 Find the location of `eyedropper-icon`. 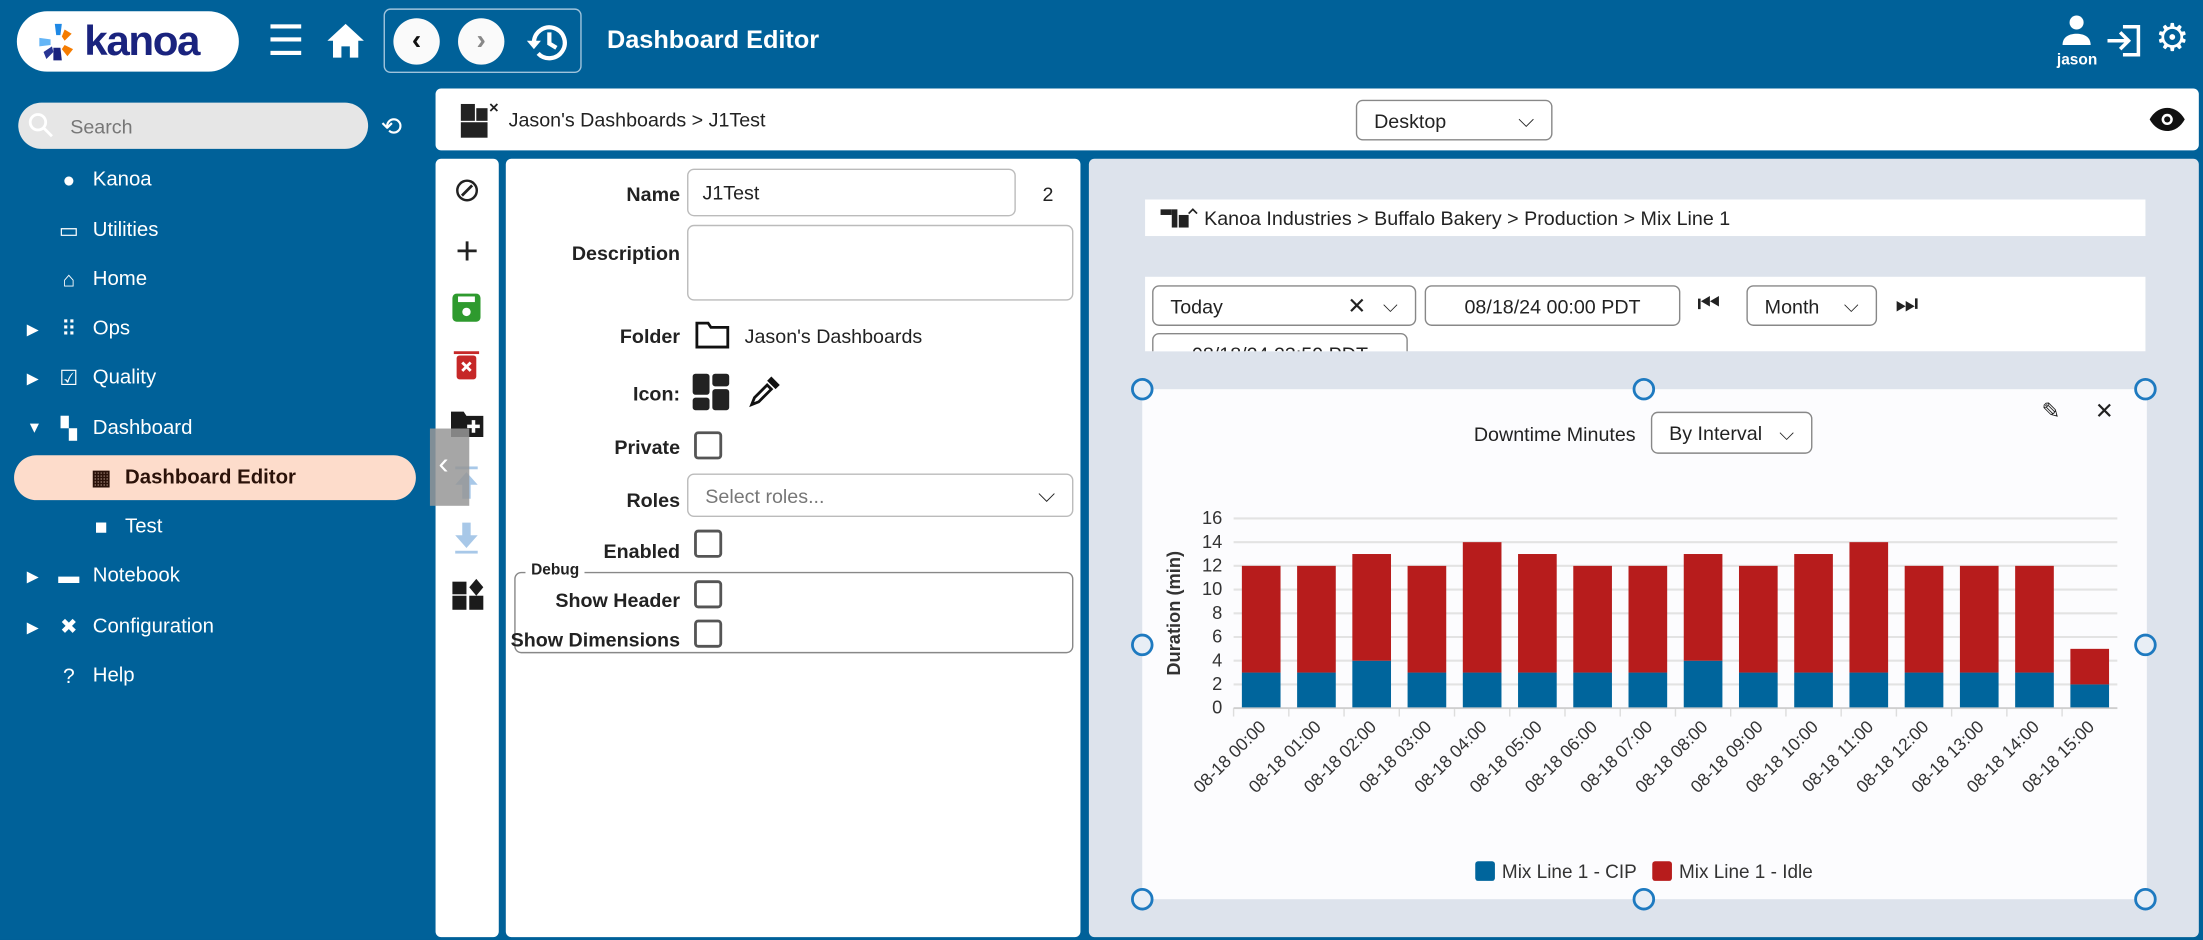

eyedropper-icon is located at coordinates (764, 392).